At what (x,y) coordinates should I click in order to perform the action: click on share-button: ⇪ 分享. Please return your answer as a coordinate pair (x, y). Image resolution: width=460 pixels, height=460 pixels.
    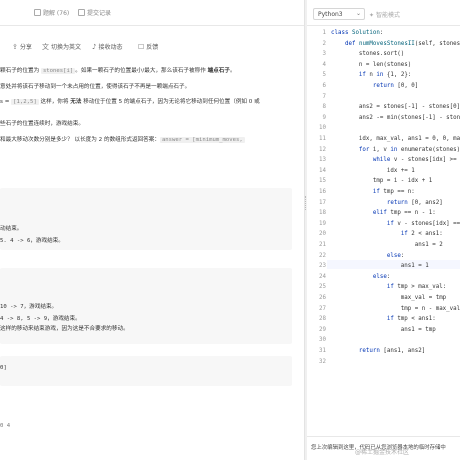
    Looking at the image, I should click on (22, 46).